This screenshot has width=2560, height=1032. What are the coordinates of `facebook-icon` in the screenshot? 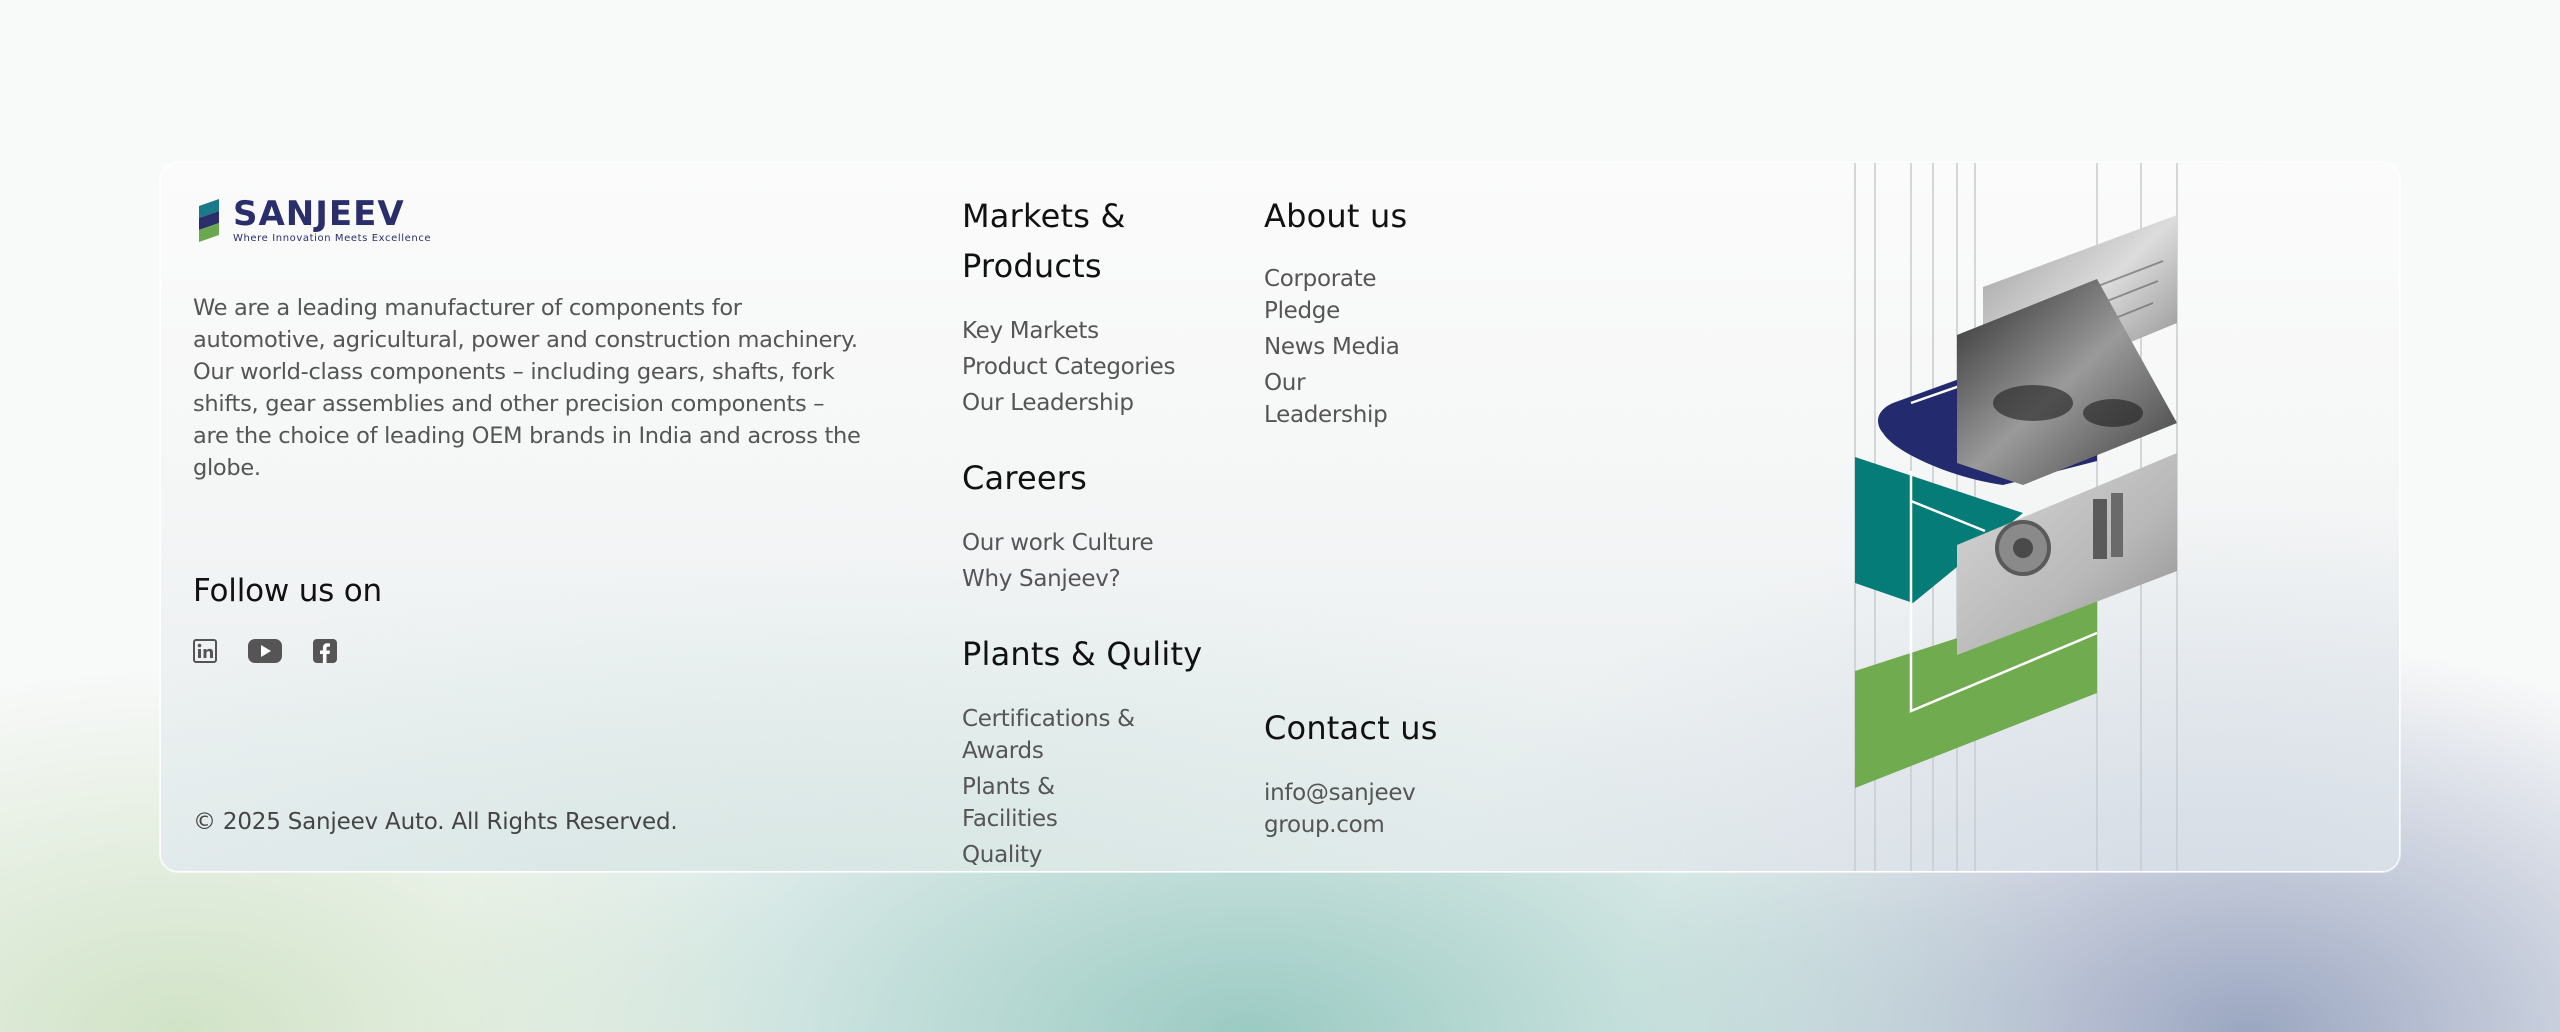 It's located at (325, 651).